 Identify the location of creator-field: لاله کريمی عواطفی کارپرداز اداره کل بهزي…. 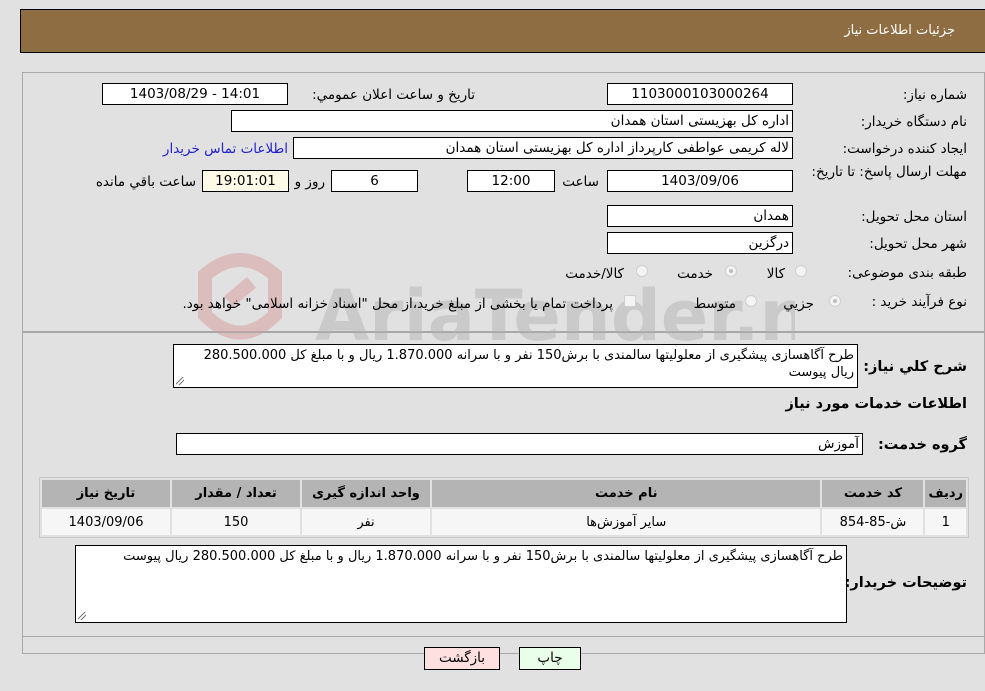
(543, 148).